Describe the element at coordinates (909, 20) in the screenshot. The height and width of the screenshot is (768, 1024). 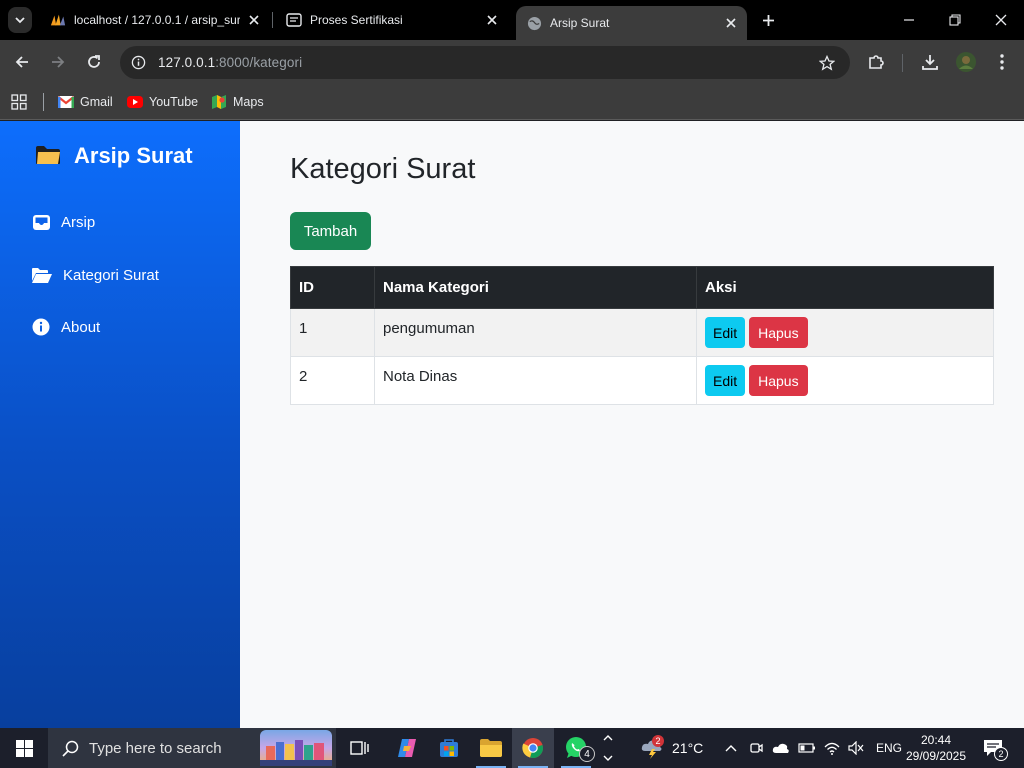
I see `minimize-button` at that location.